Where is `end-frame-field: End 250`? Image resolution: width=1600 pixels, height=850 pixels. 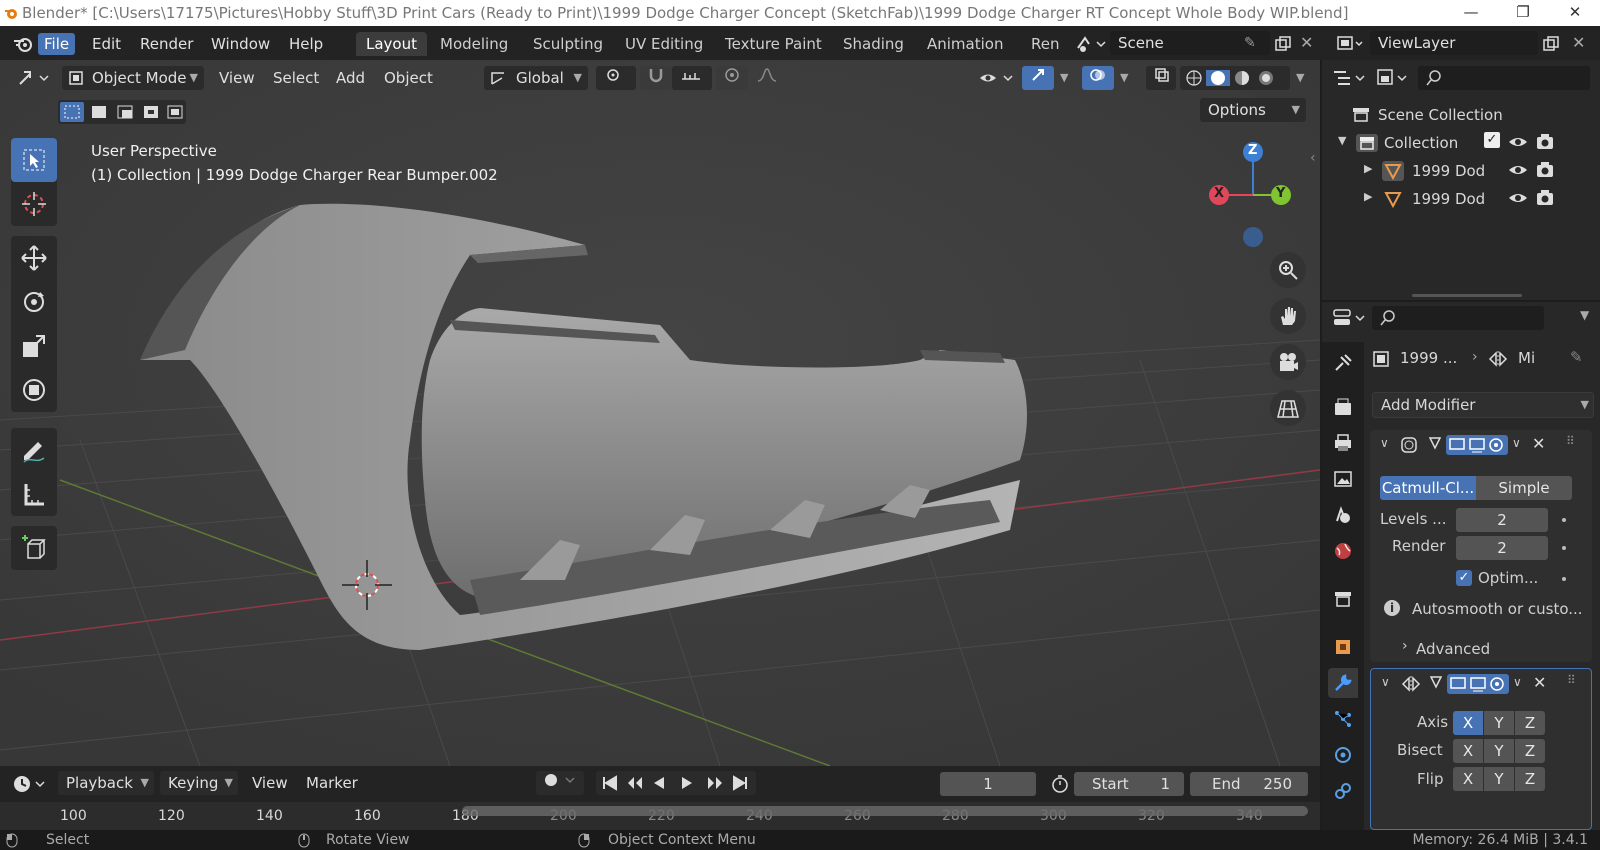 end-frame-field: End 250 is located at coordinates (1249, 784).